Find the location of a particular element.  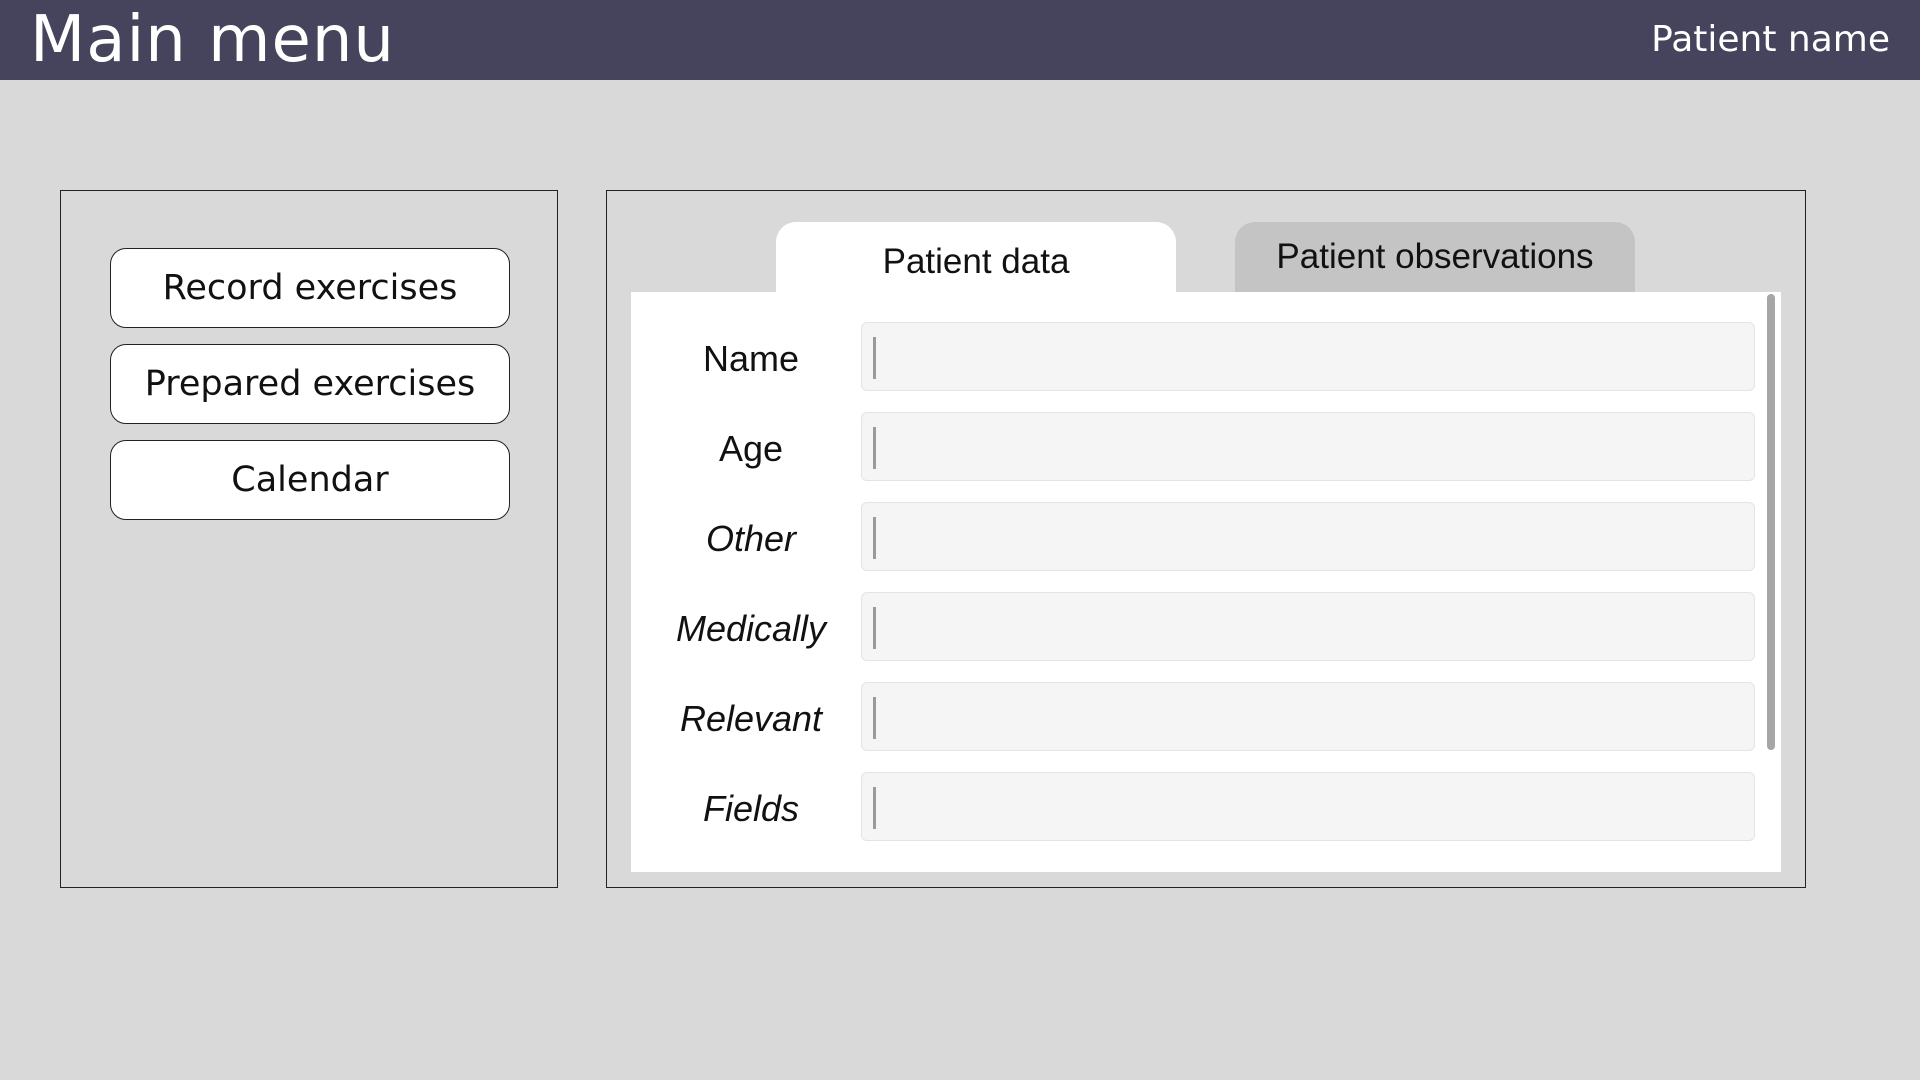

other-field is located at coordinates (1308, 536).